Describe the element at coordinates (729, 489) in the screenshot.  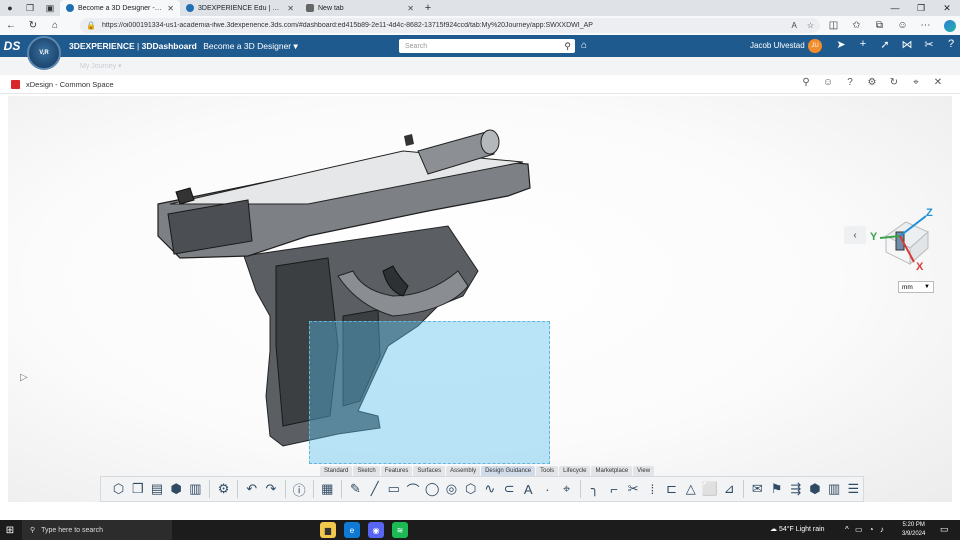
I see `mirror-icon: ⊿` at that location.